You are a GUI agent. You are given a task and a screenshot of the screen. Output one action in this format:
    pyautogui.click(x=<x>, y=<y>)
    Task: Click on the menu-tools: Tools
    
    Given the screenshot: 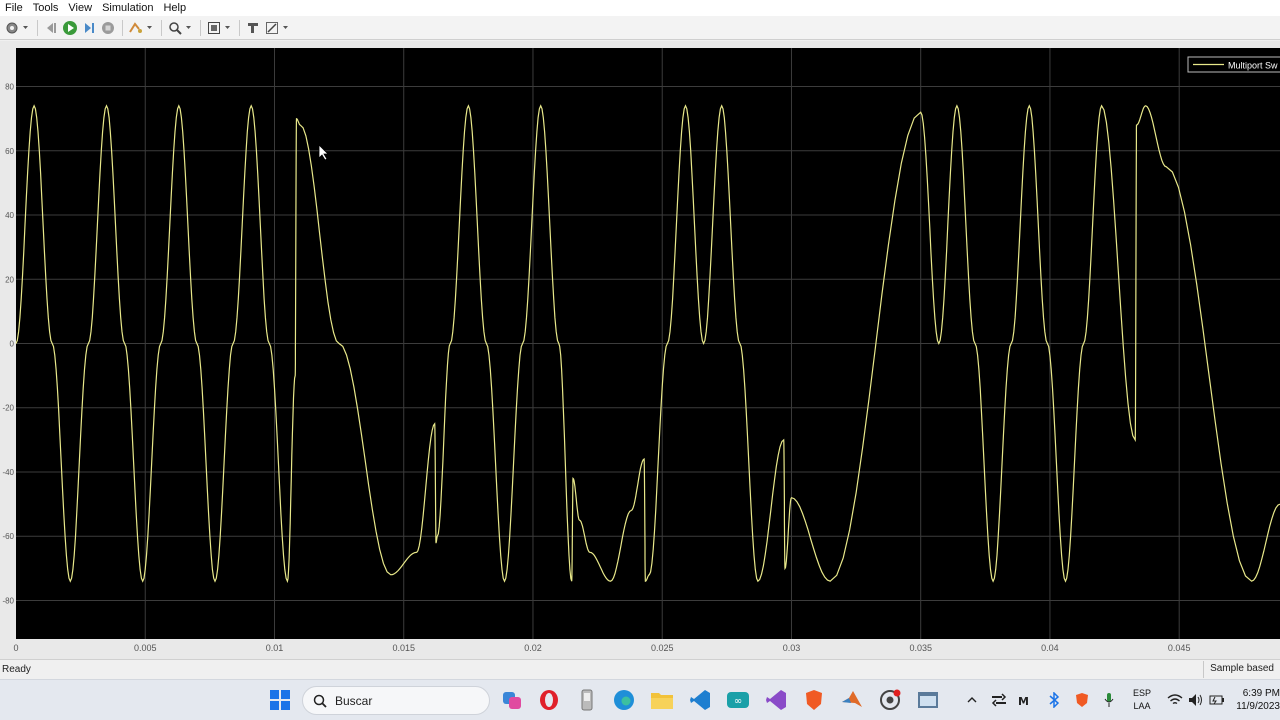 What is the action you would take?
    pyautogui.click(x=46, y=8)
    